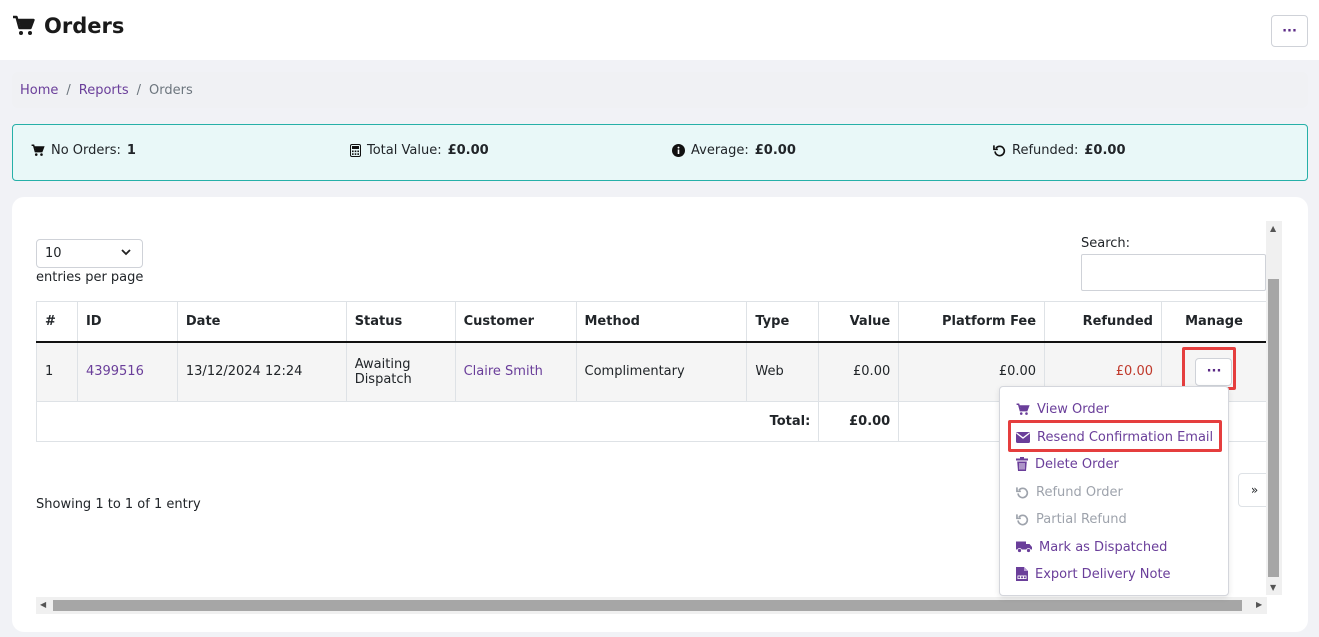 The image size is (1319, 637). I want to click on horizontal-scrollbar: ◀ ▶, so click(651, 605).